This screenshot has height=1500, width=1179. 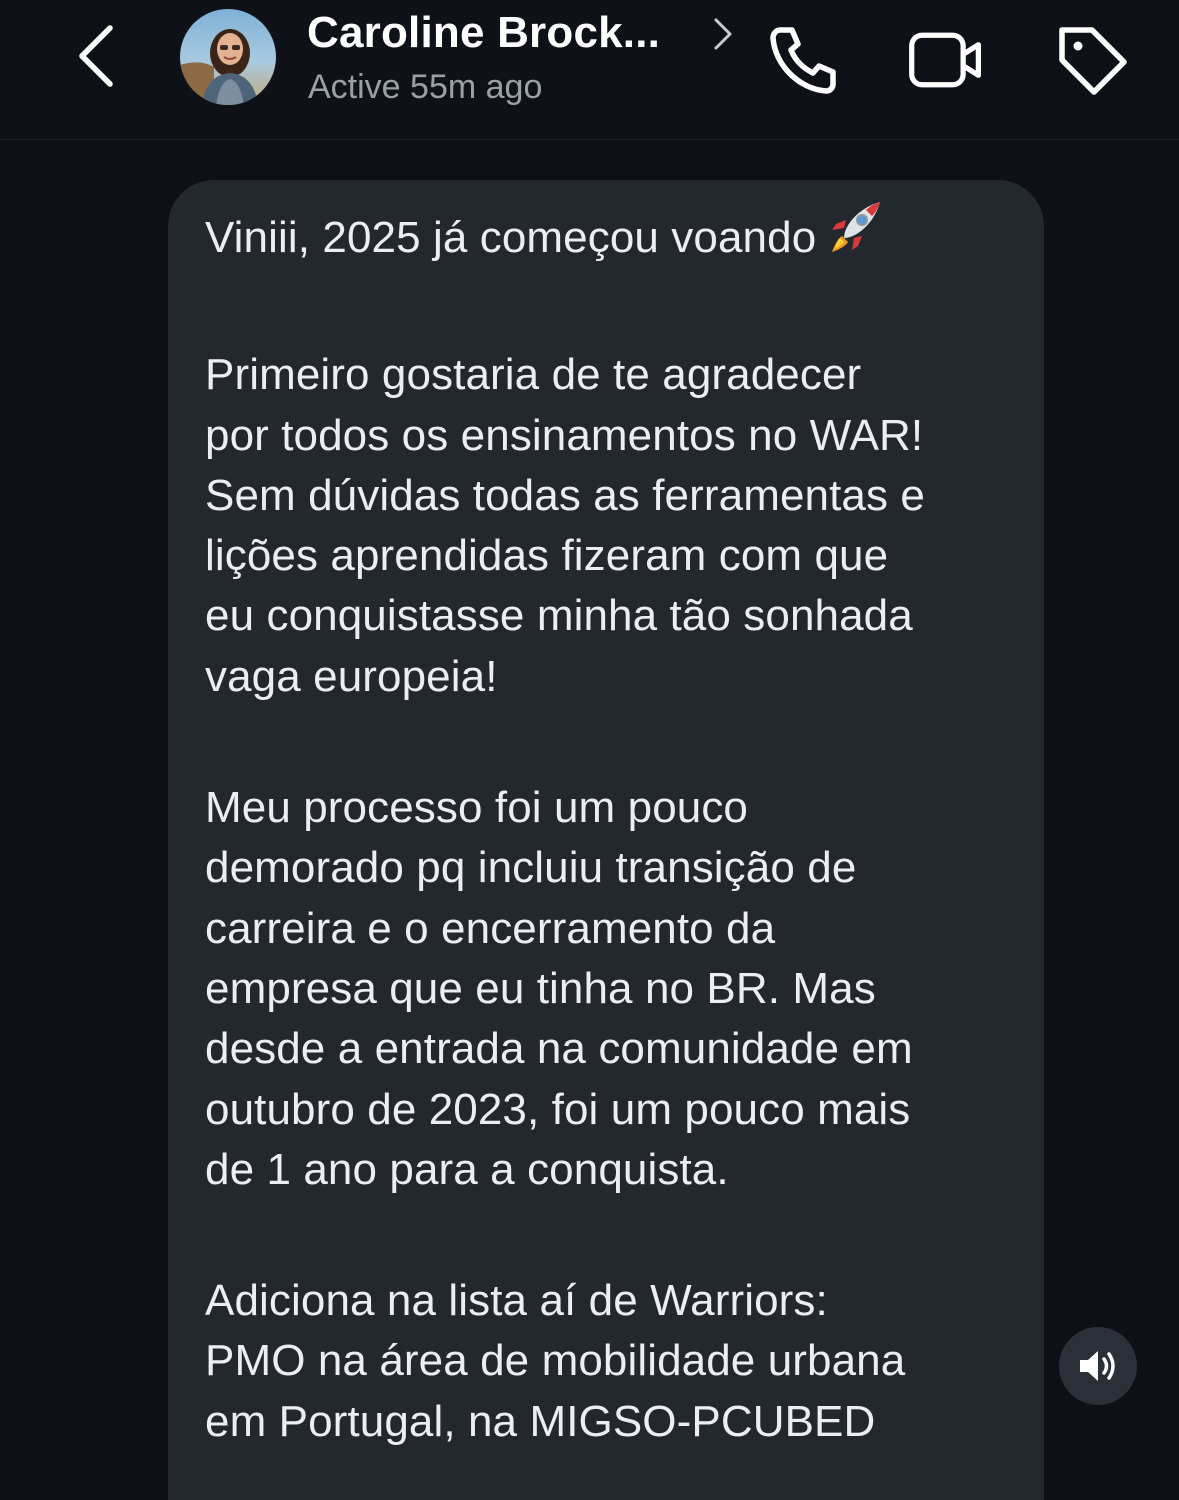 I want to click on video-call-button, so click(x=946, y=60).